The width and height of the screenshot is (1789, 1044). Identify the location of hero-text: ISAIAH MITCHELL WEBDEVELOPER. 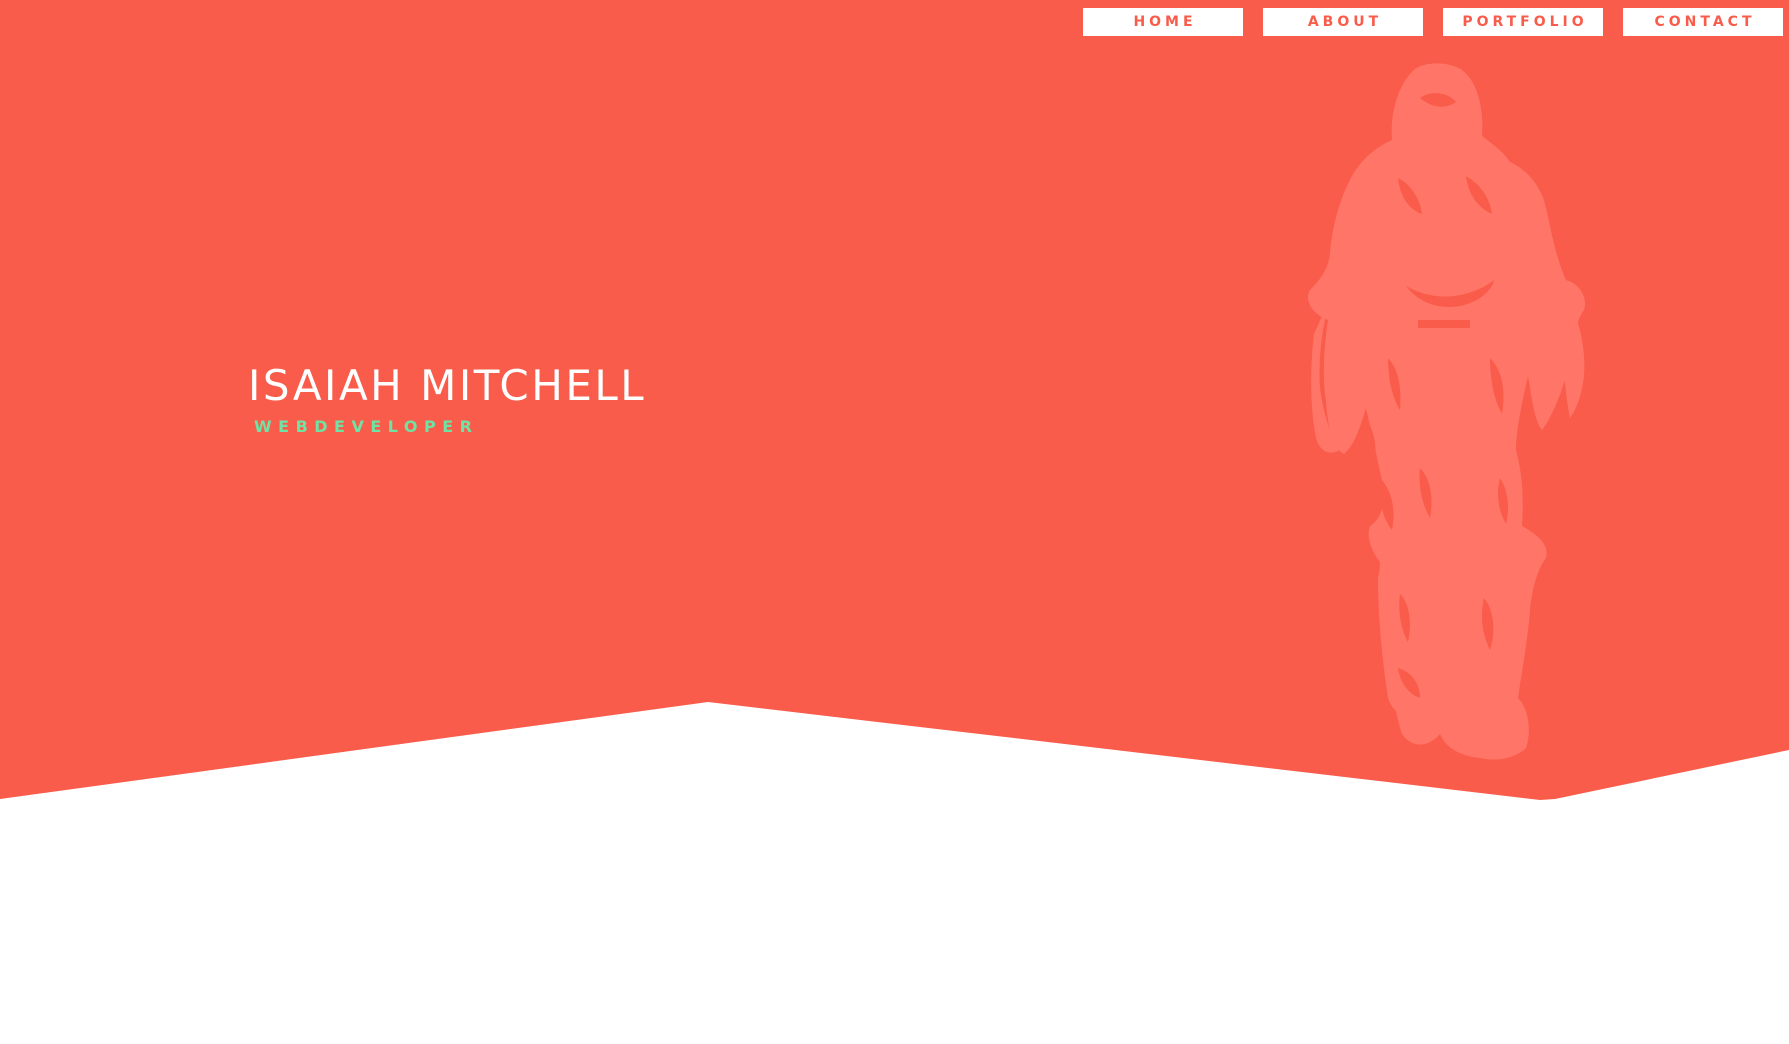
(447, 398).